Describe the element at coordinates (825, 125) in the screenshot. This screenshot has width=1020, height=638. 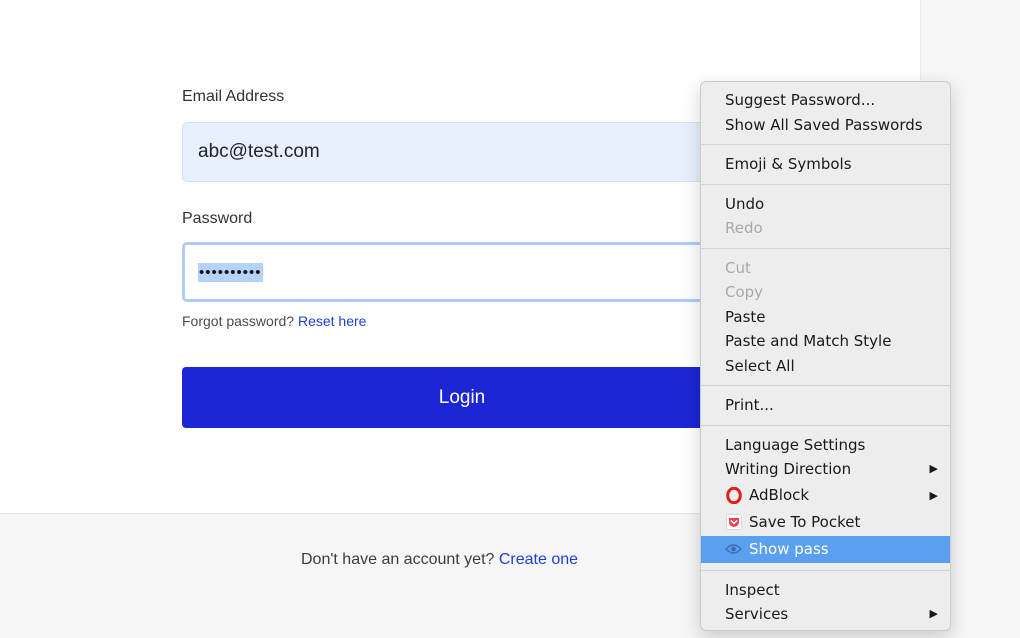
I see `menu-item-show-saved-passwords: Show All Saved Passwords` at that location.